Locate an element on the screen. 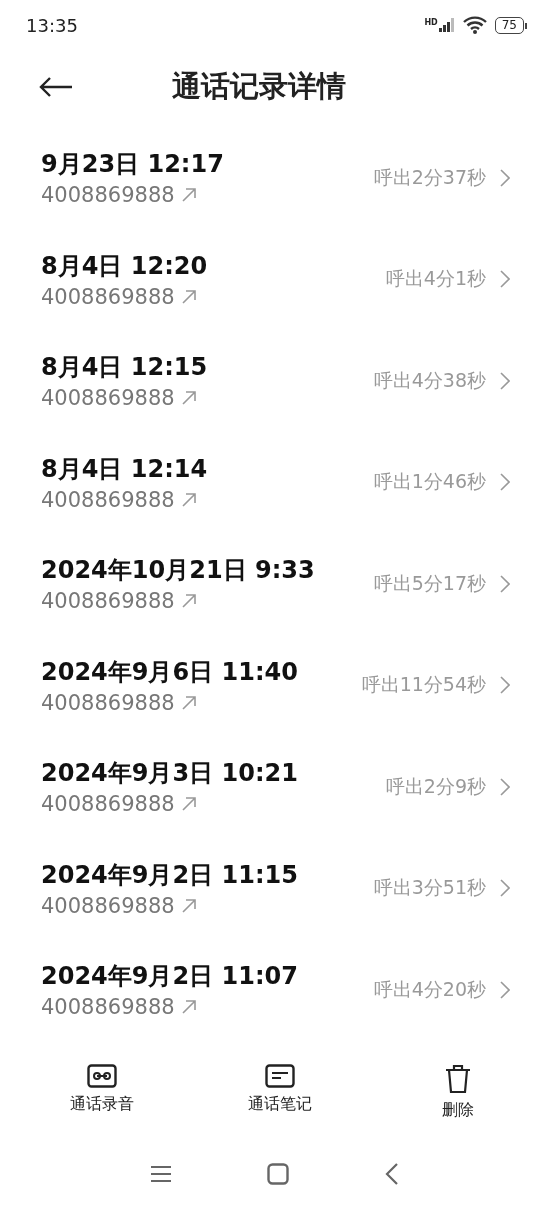  call-duration: 呼出4分38秒 is located at coordinates (429, 380).